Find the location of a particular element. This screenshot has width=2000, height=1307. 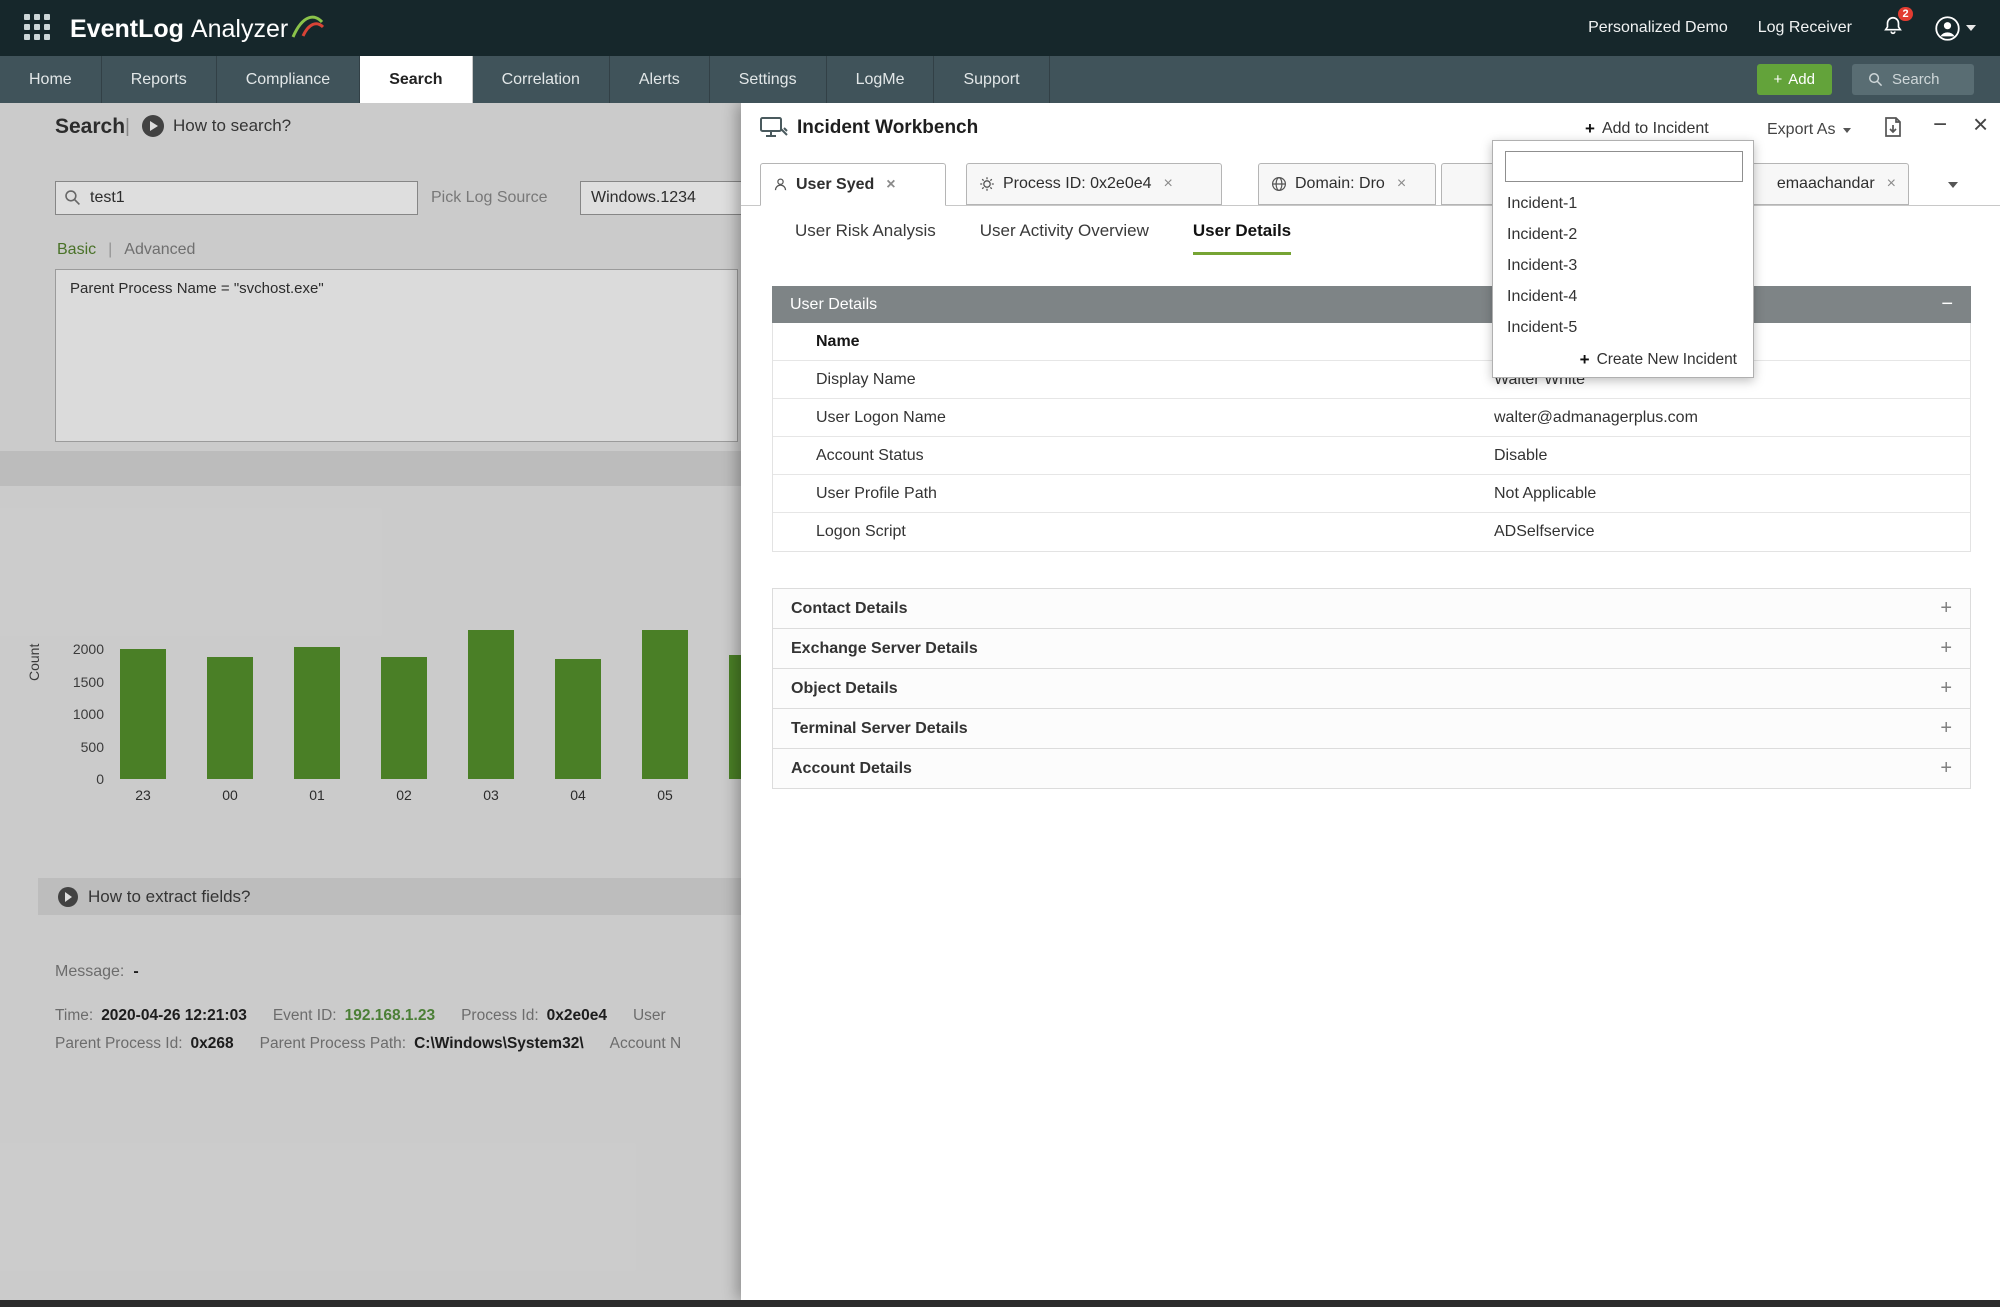

user-avatar is located at coordinates (1955, 28).